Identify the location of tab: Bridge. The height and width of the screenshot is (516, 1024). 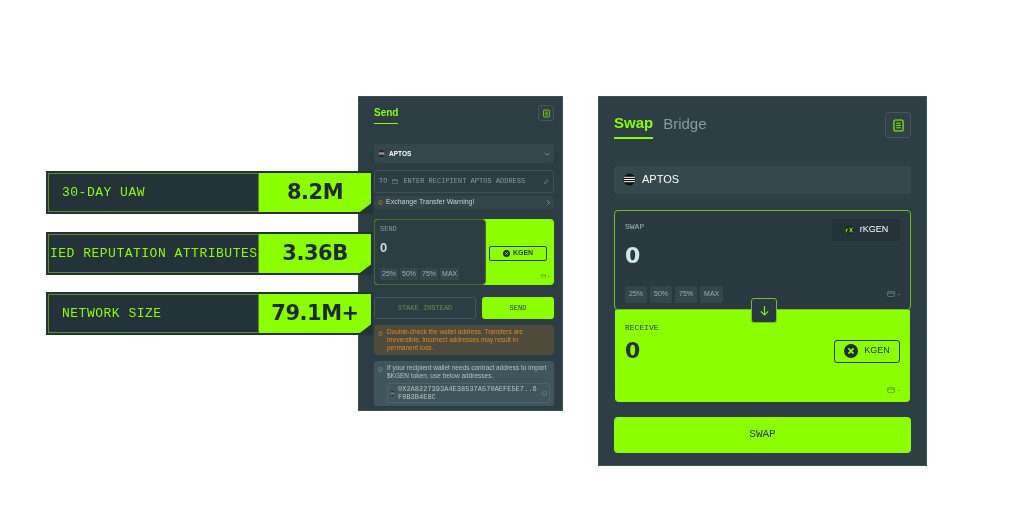
(685, 125).